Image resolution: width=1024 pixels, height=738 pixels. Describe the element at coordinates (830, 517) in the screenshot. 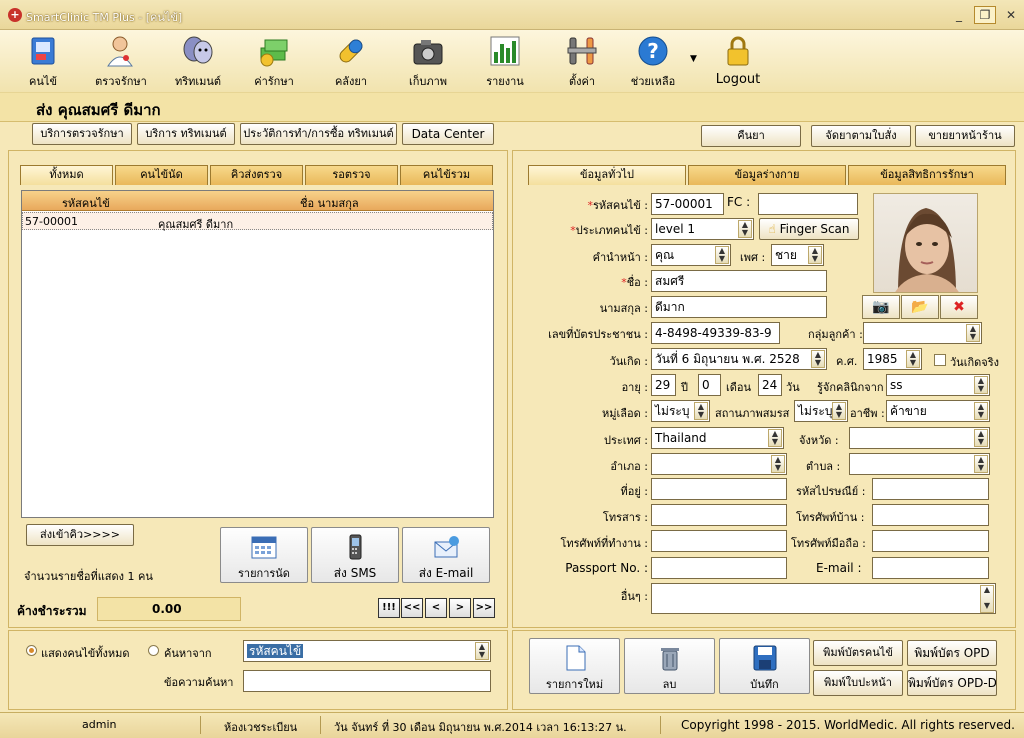

I see `home-phone-label: โทรศัพท์บ้าน :` at that location.